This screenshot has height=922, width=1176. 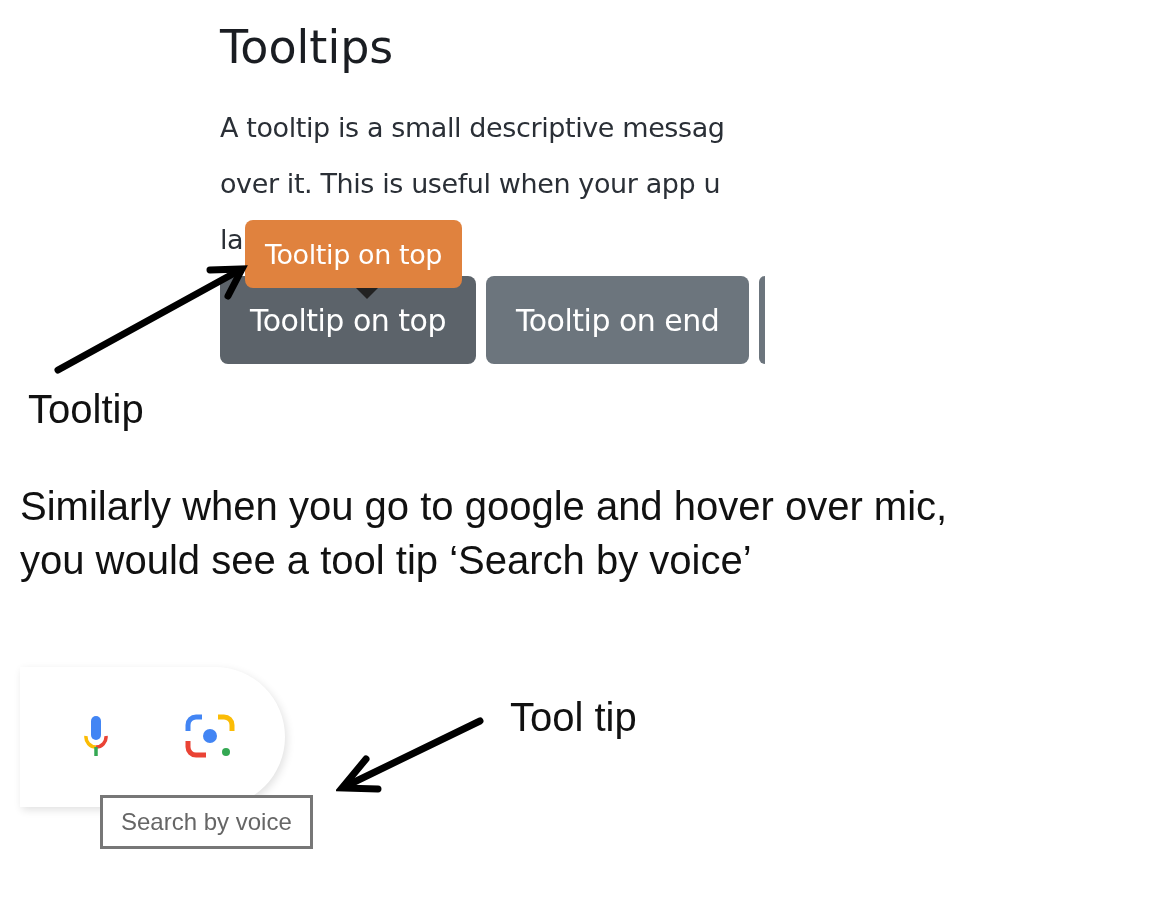 What do you see at coordinates (96, 737) in the screenshot?
I see `microphone-icon` at bounding box center [96, 737].